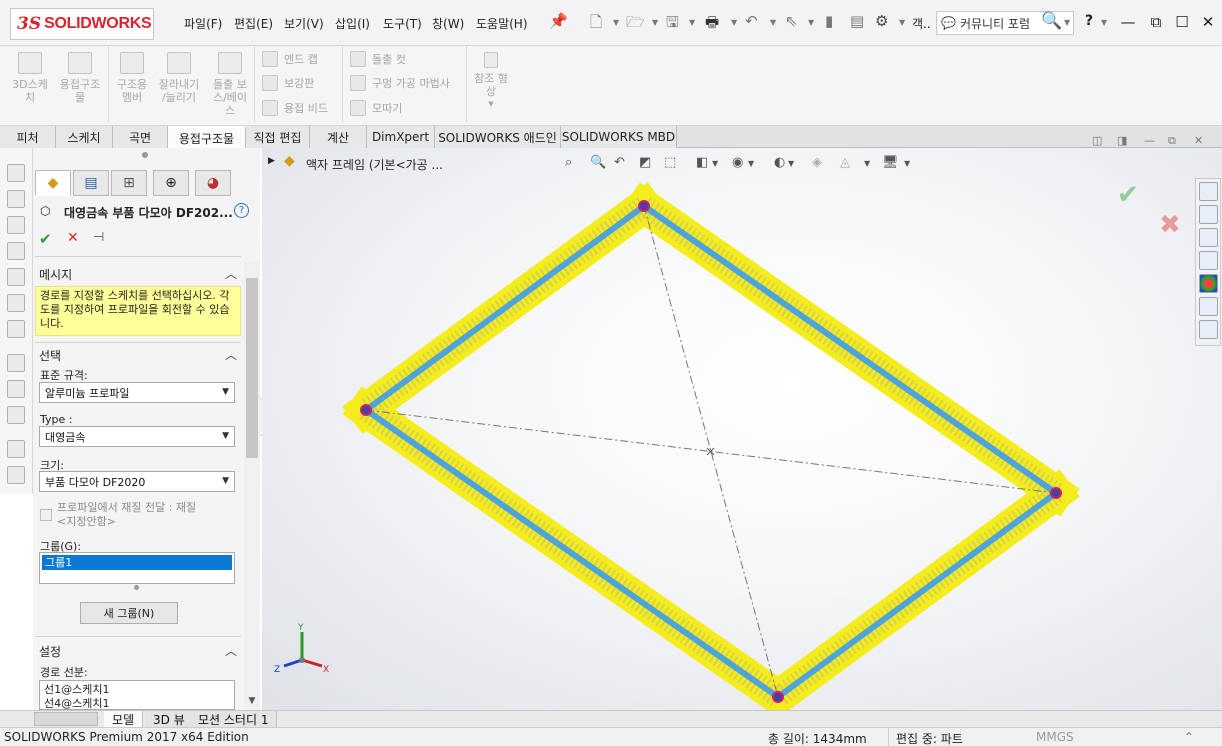  What do you see at coordinates (655, 22) in the screenshot?
I see `open-dropdown-chevron-icon: ▼` at bounding box center [655, 22].